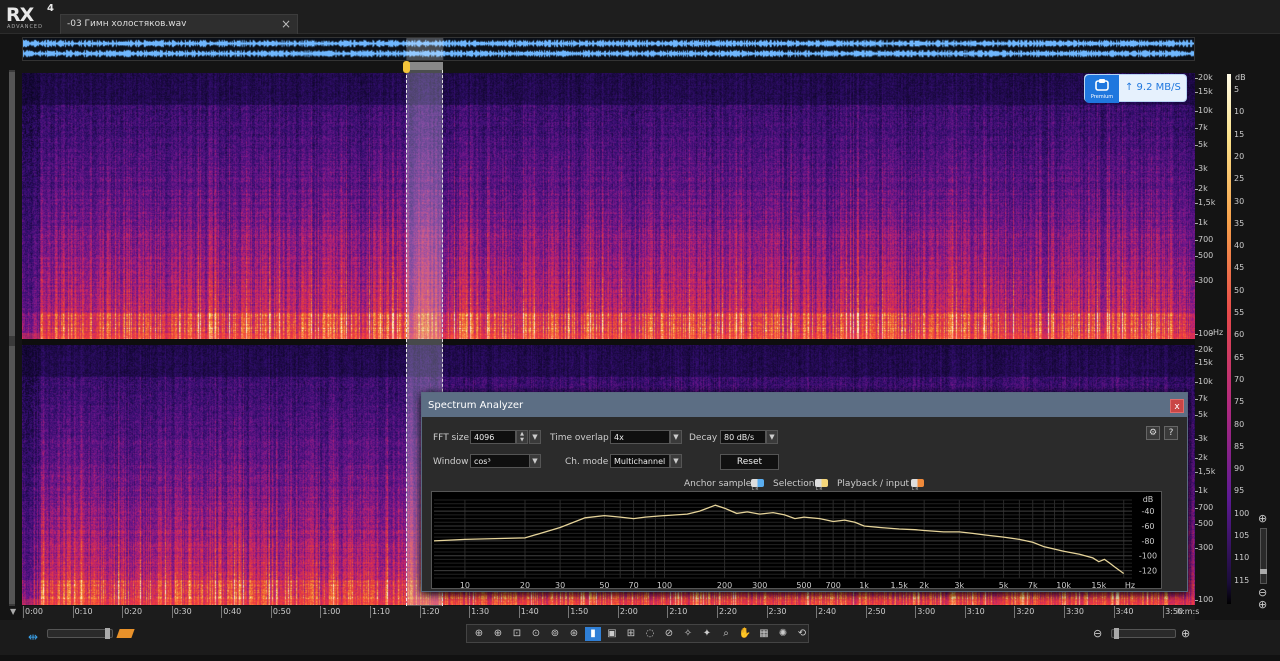  I want to click on document-tab: -03 Гимн холостяков.wav ×, so click(179, 24).